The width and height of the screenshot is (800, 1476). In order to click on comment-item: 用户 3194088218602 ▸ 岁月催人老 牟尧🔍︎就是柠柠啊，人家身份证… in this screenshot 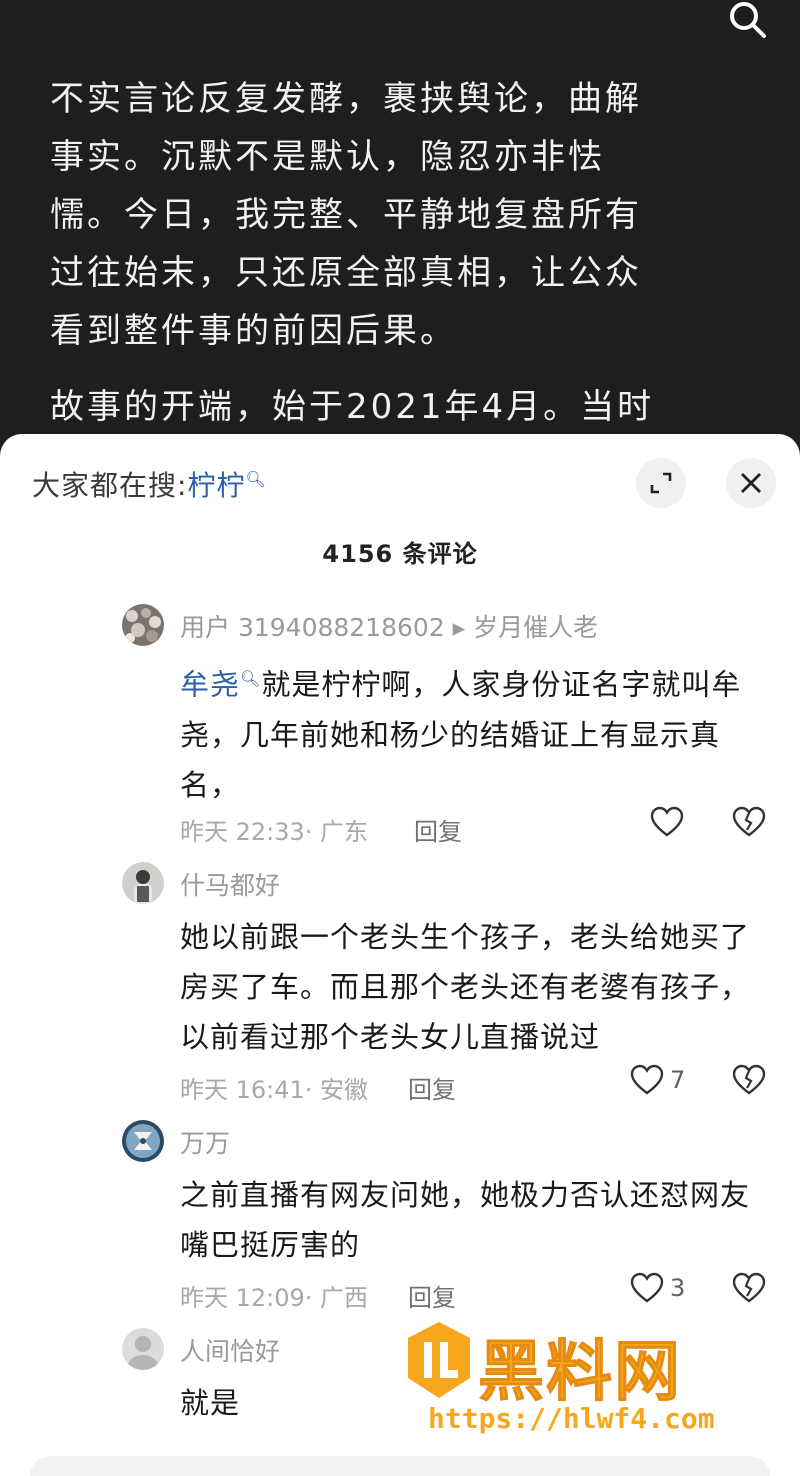, I will do `click(452, 725)`.